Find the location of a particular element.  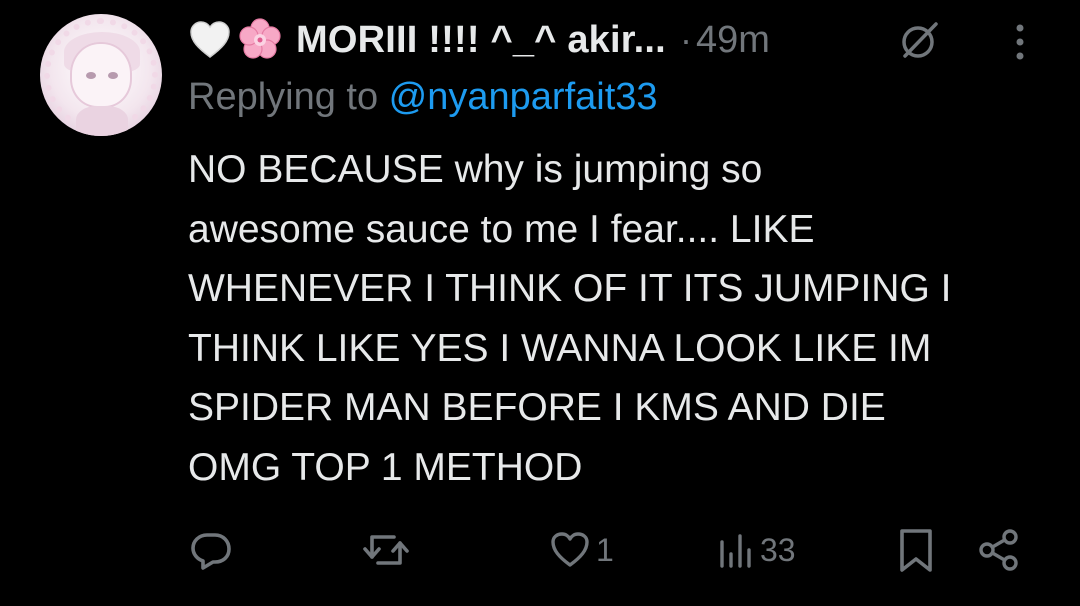

post-header: MORIII !!!! ^_^ akir... · 49m is located at coordinates (618, 40).